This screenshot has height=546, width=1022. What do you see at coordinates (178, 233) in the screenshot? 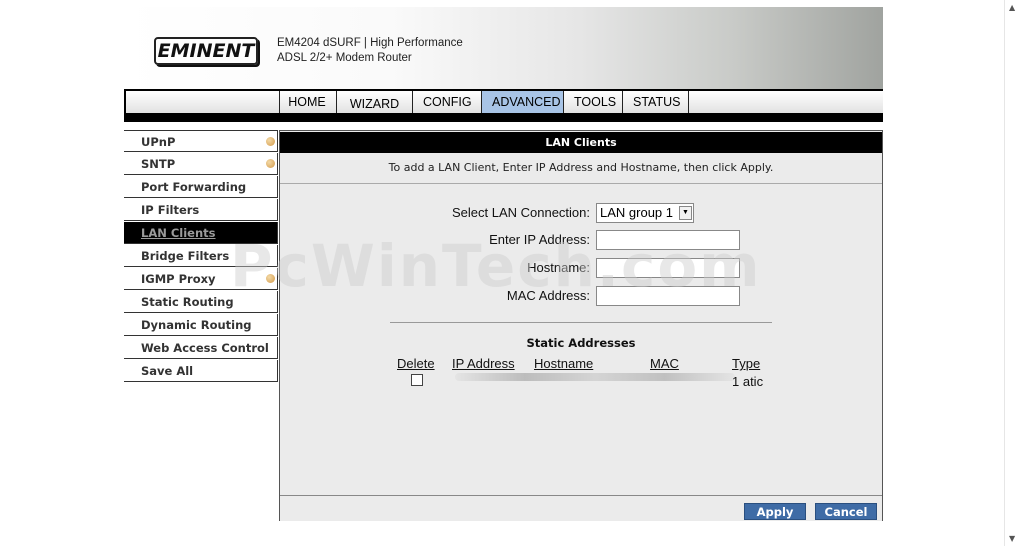
I see `sidebar-item-label: LAN Clients` at bounding box center [178, 233].